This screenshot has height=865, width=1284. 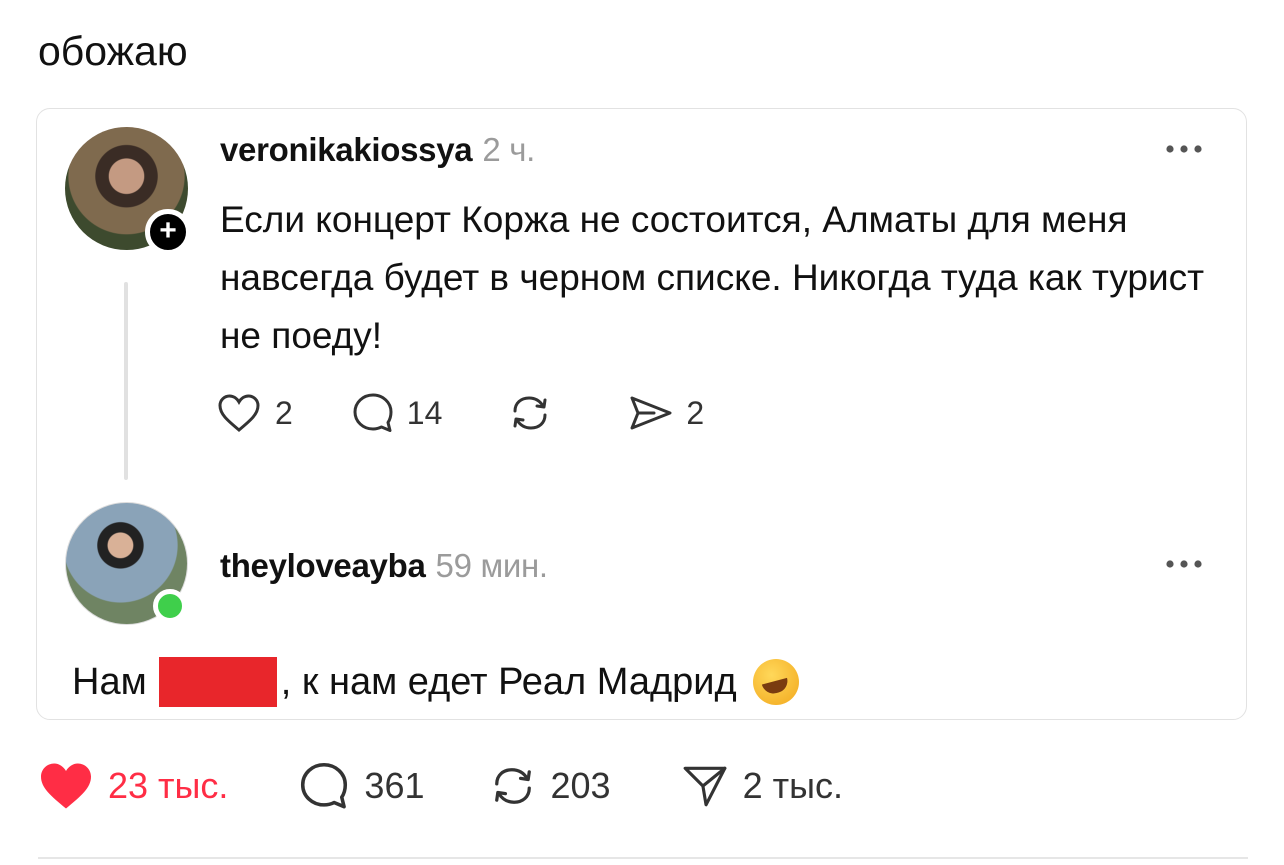 What do you see at coordinates (460, 413) in the screenshot?
I see `post-action-bar: 2 14 2` at bounding box center [460, 413].